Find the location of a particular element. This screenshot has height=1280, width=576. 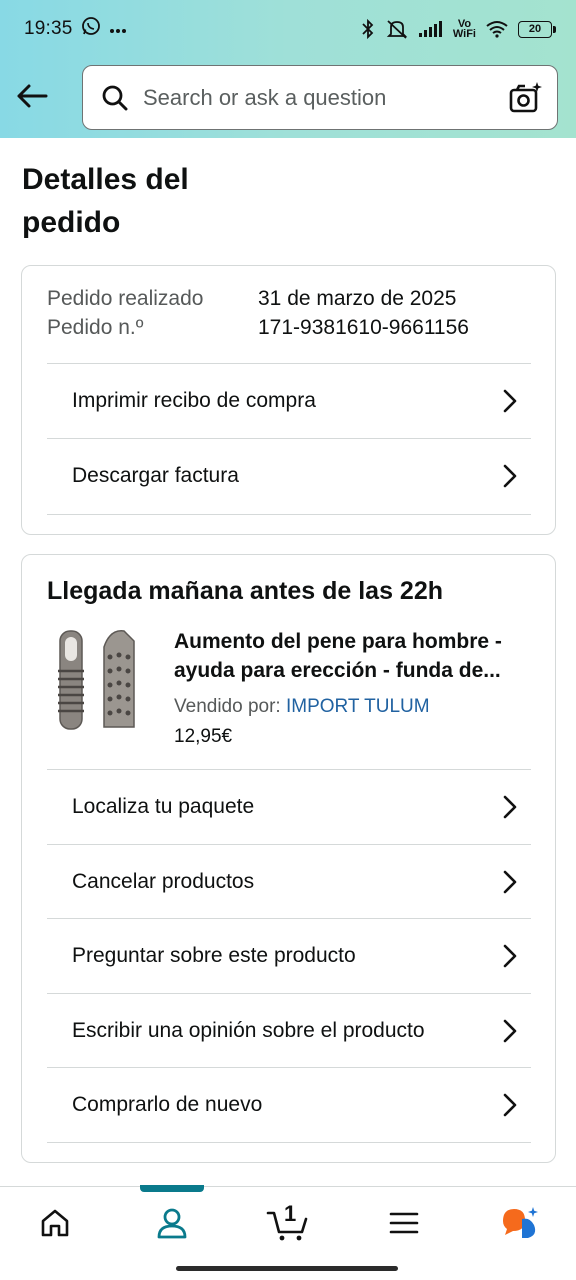

order-date-label: Pedido realizado is located at coordinates (125, 298).